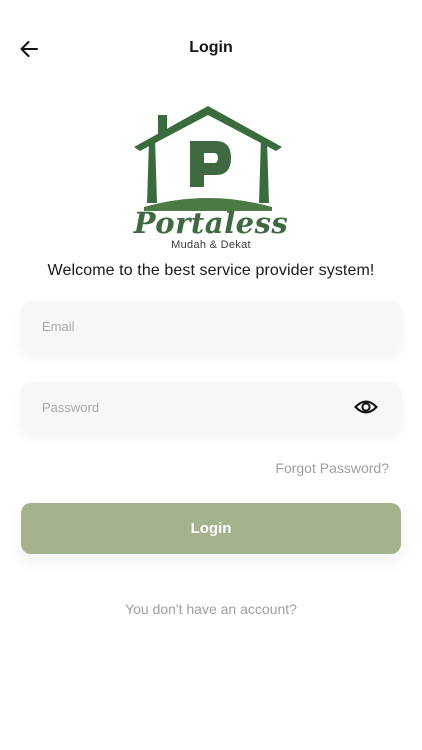 This screenshot has width=422, height=750. I want to click on login-button: Login, so click(211, 528).